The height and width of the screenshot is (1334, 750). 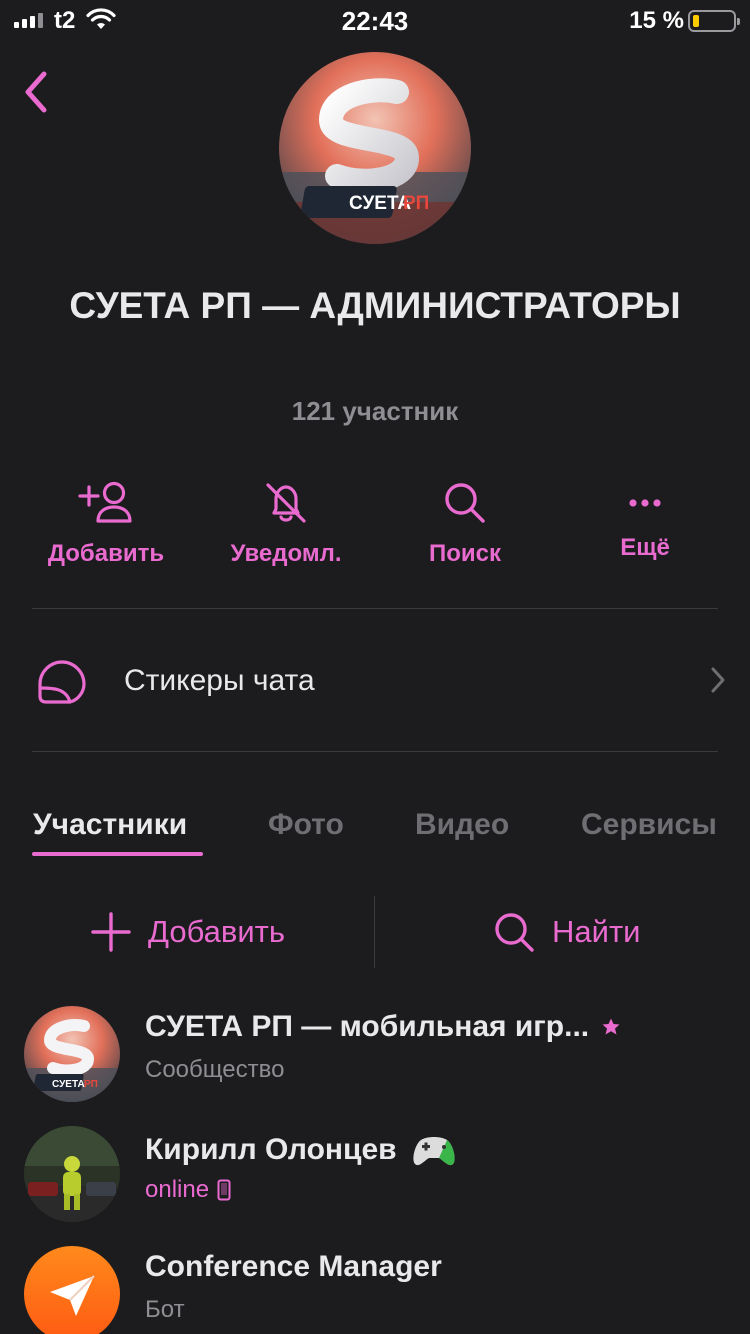 I want to click on find-member-button-label: Найти, so click(x=596, y=931).